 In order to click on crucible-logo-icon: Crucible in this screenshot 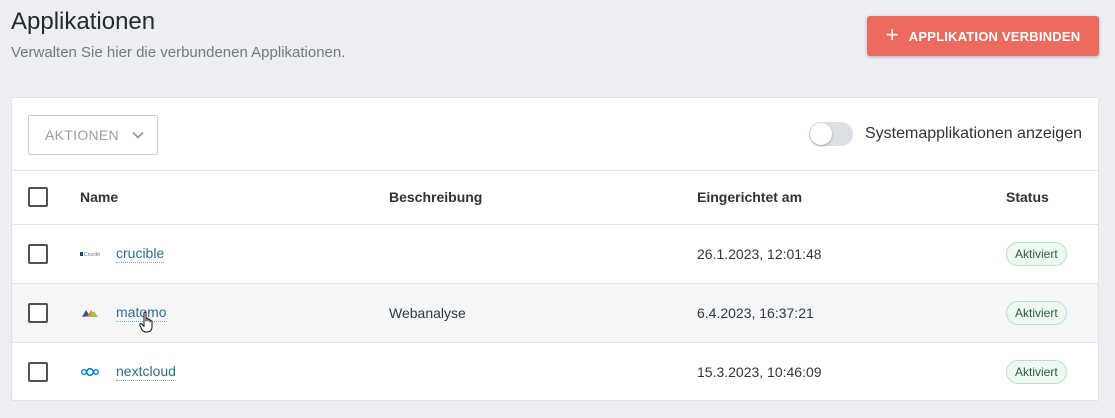, I will do `click(90, 254)`.